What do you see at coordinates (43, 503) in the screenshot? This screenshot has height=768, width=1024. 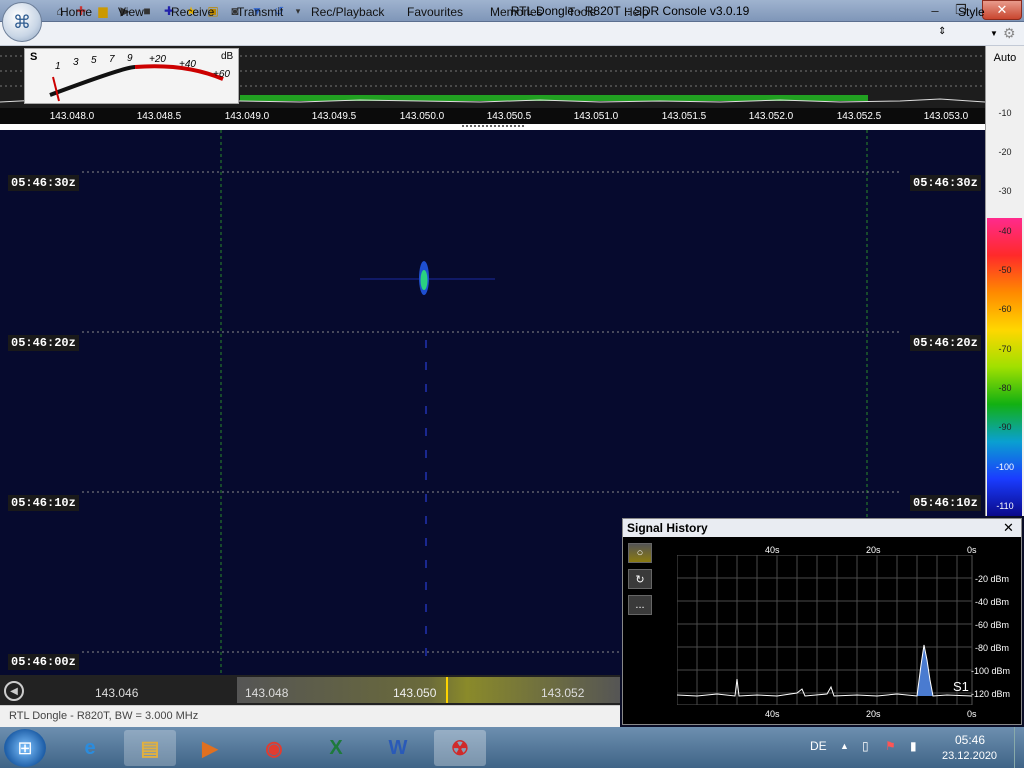 I see `time-label-left: 05:46:10z` at bounding box center [43, 503].